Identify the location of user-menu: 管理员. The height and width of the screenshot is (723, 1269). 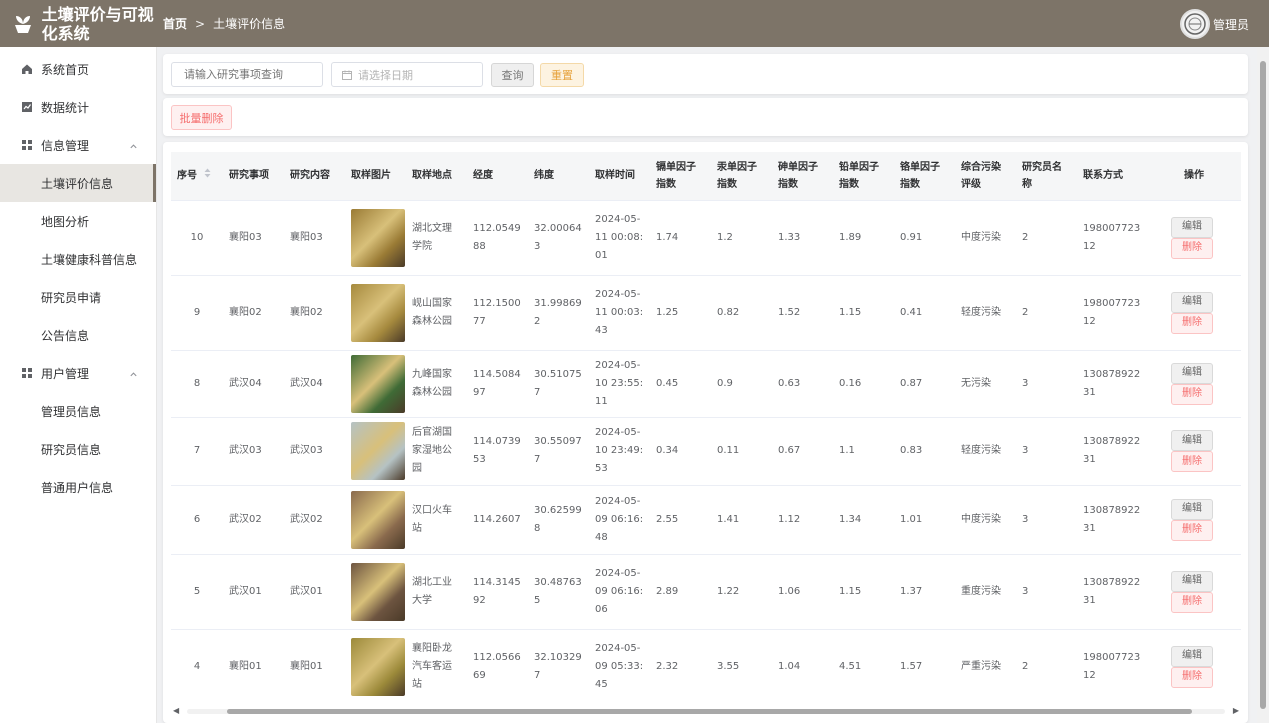
(1214, 24).